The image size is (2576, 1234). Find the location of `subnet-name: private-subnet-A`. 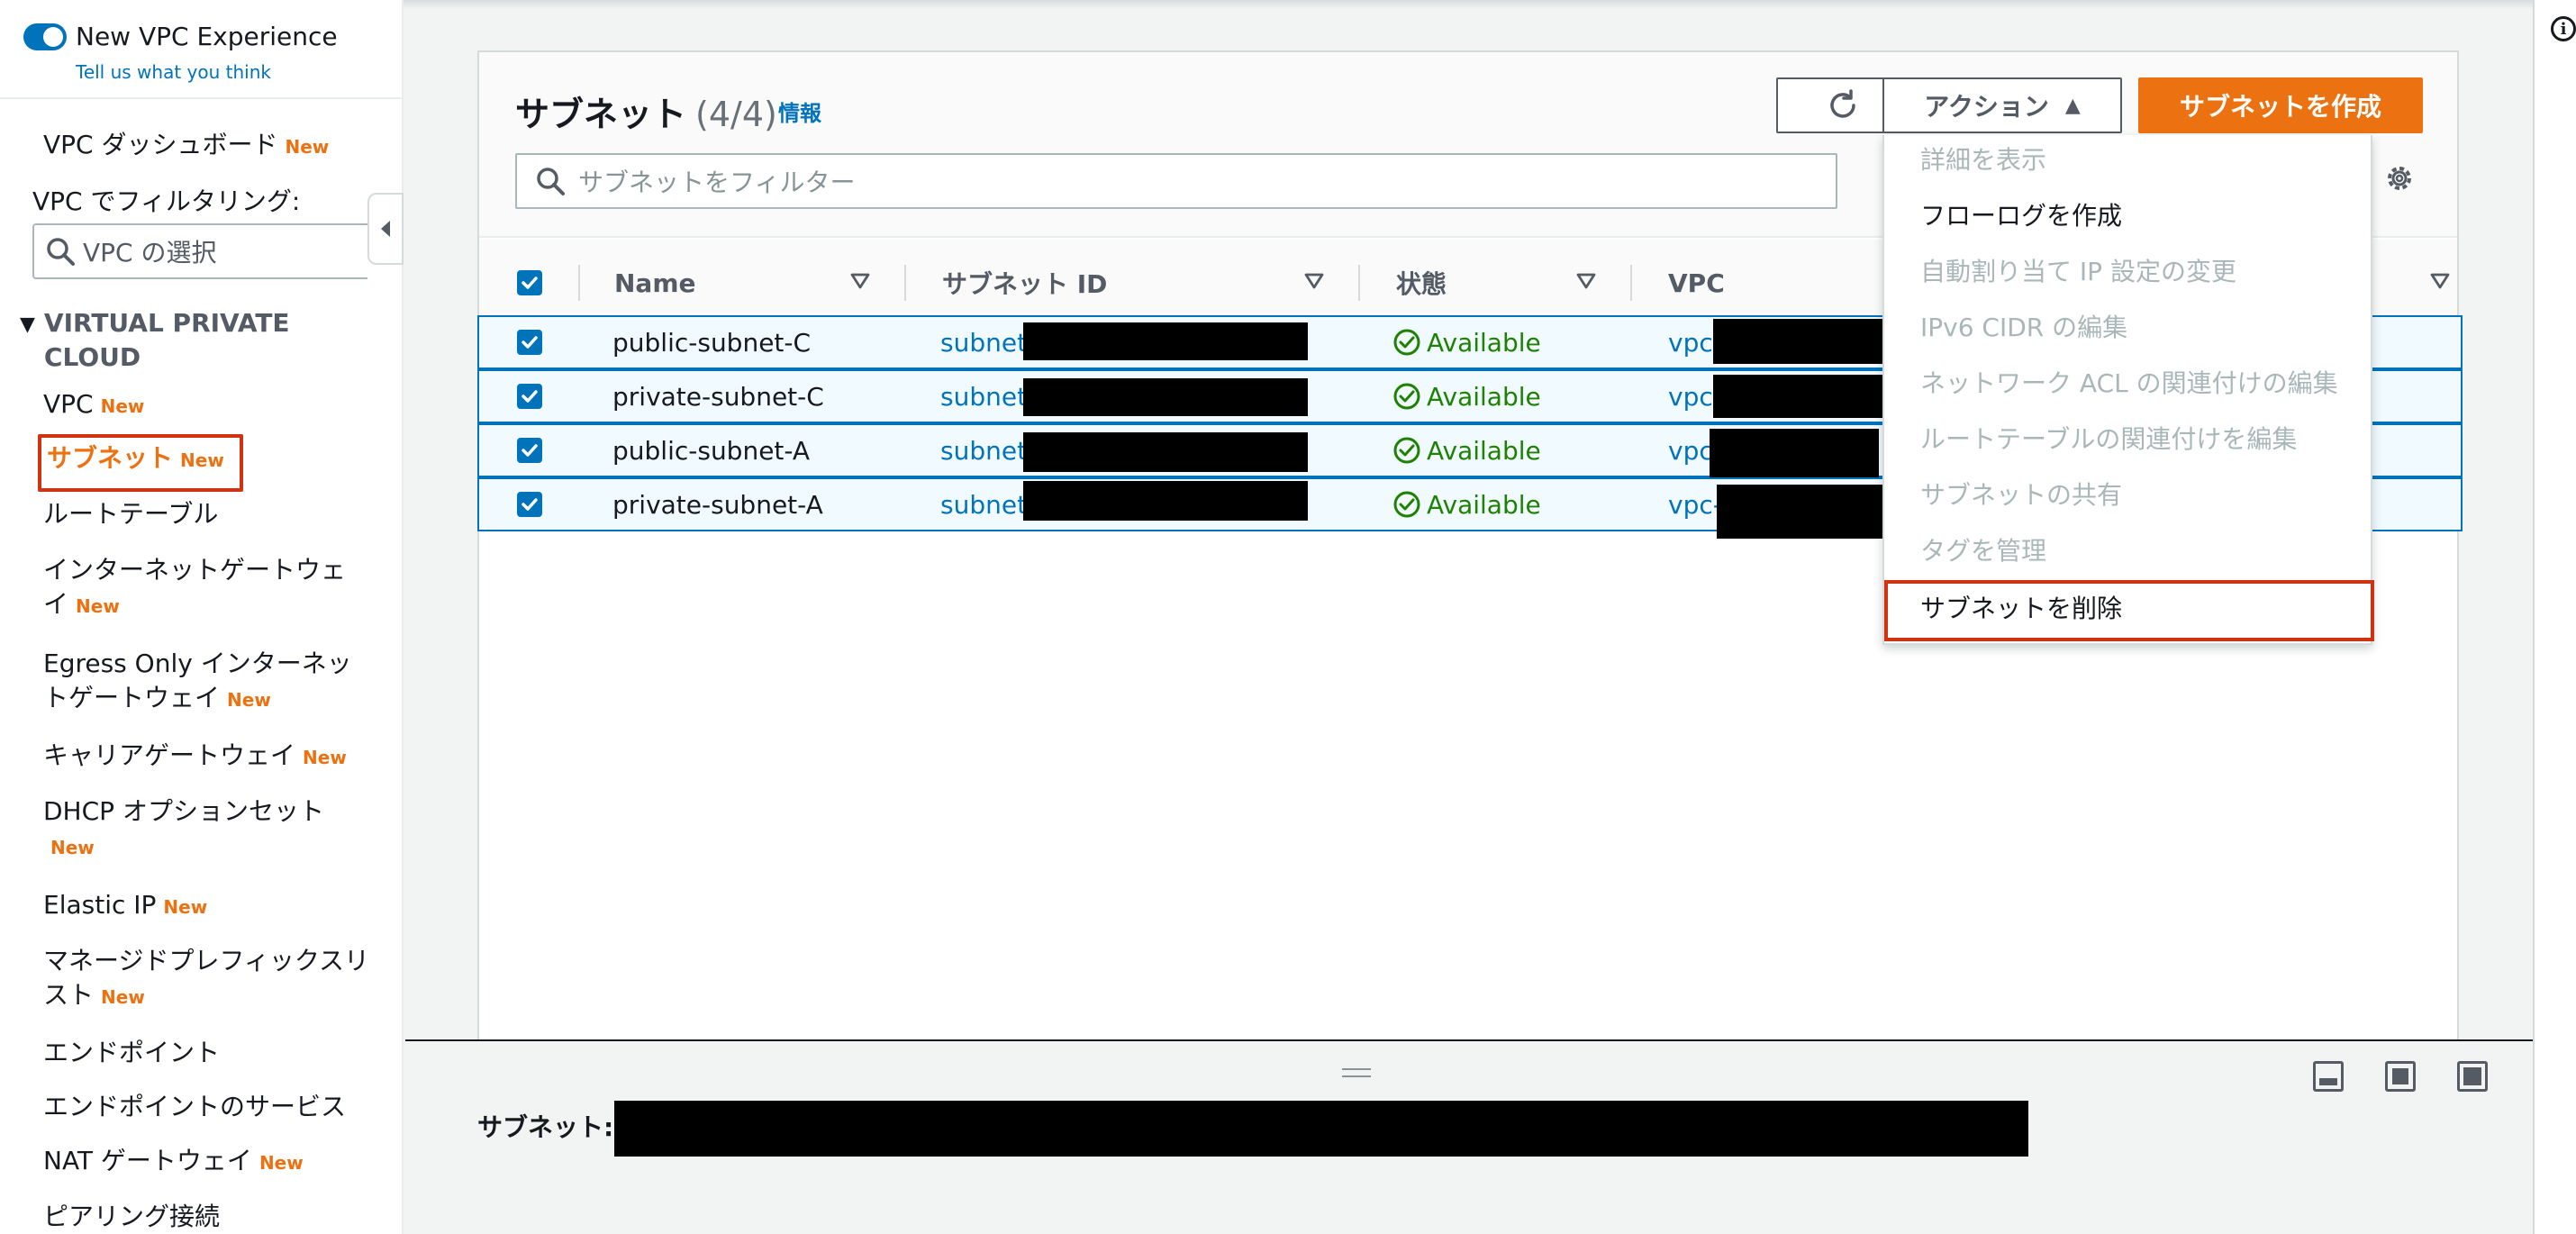

subnet-name: private-subnet-A is located at coordinates (717, 504).